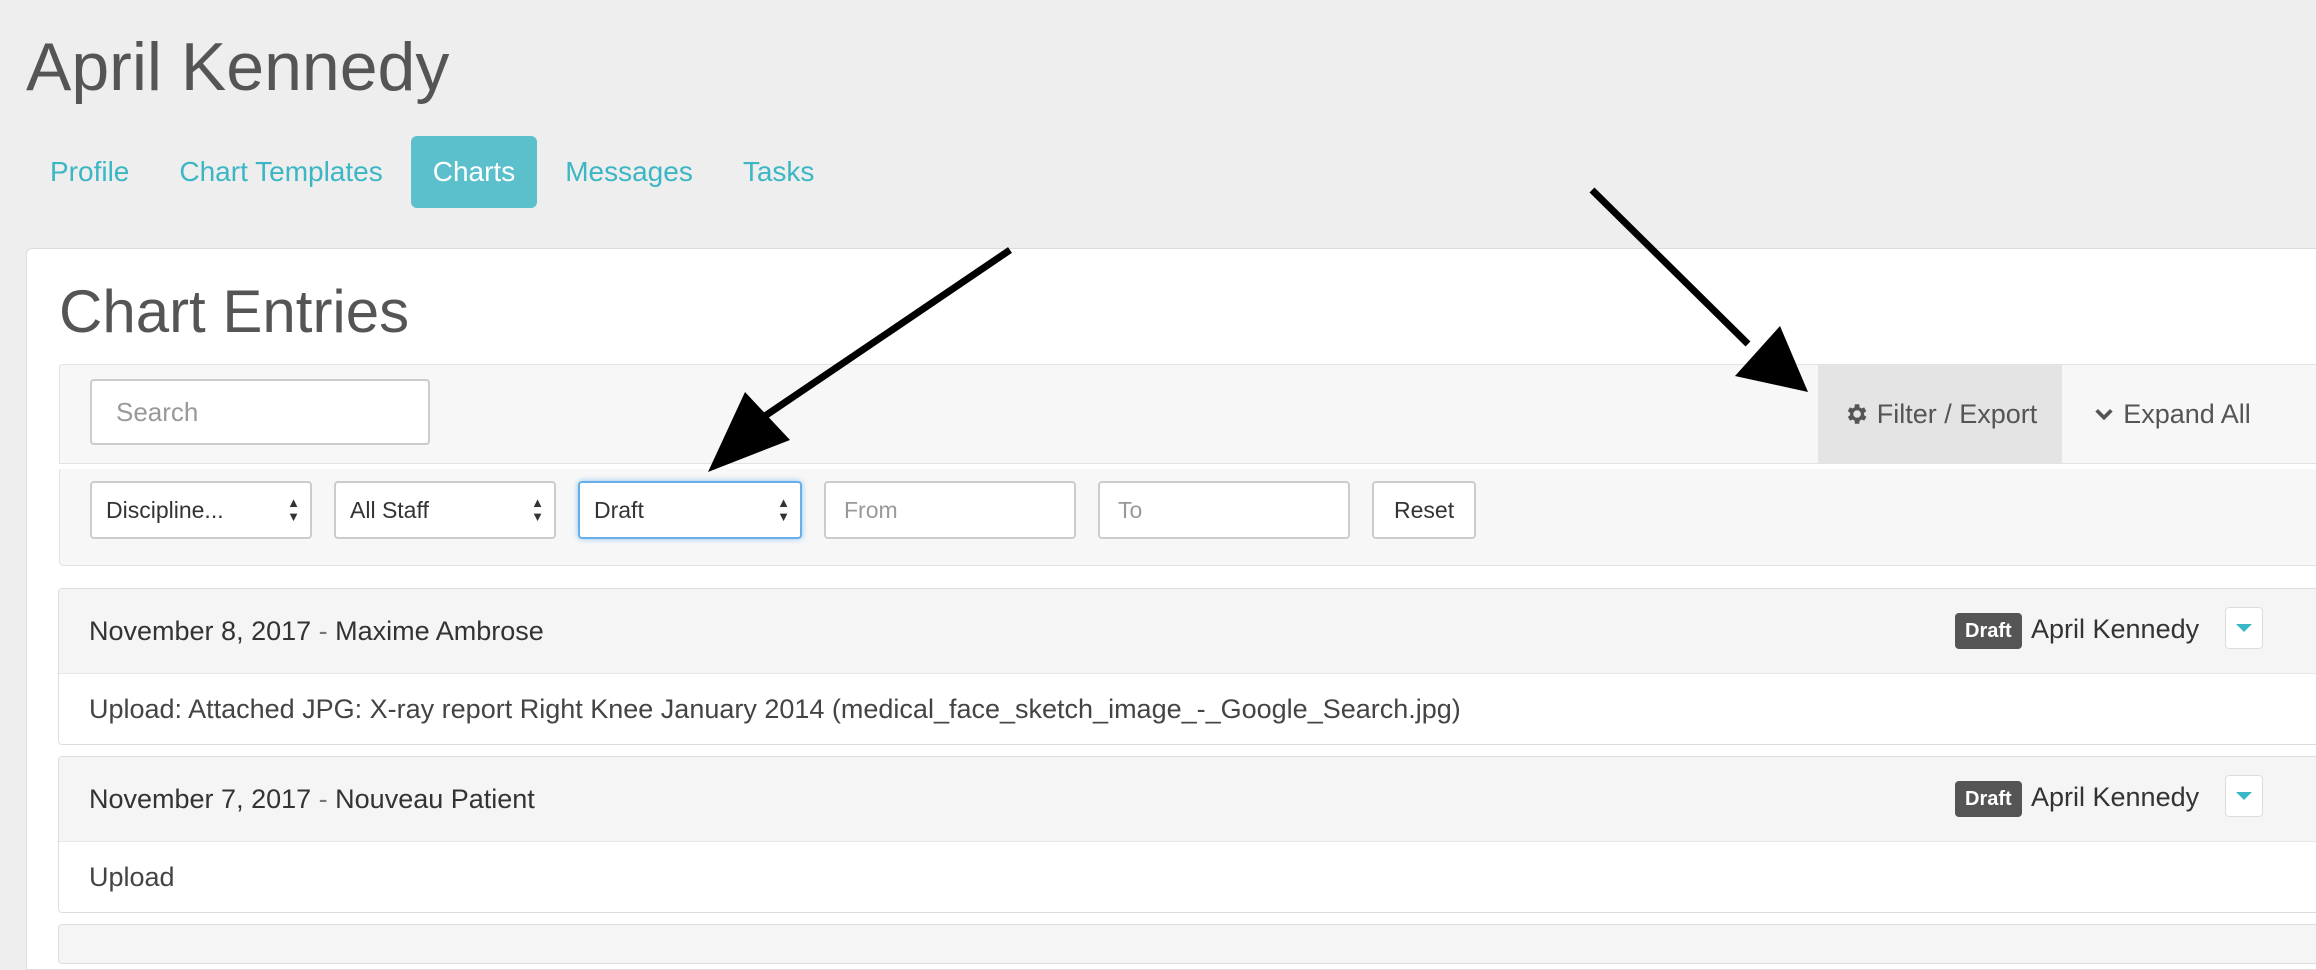  Describe the element at coordinates (445, 510) in the screenshot. I see `staff-select: All Staff ▲ ▼` at that location.